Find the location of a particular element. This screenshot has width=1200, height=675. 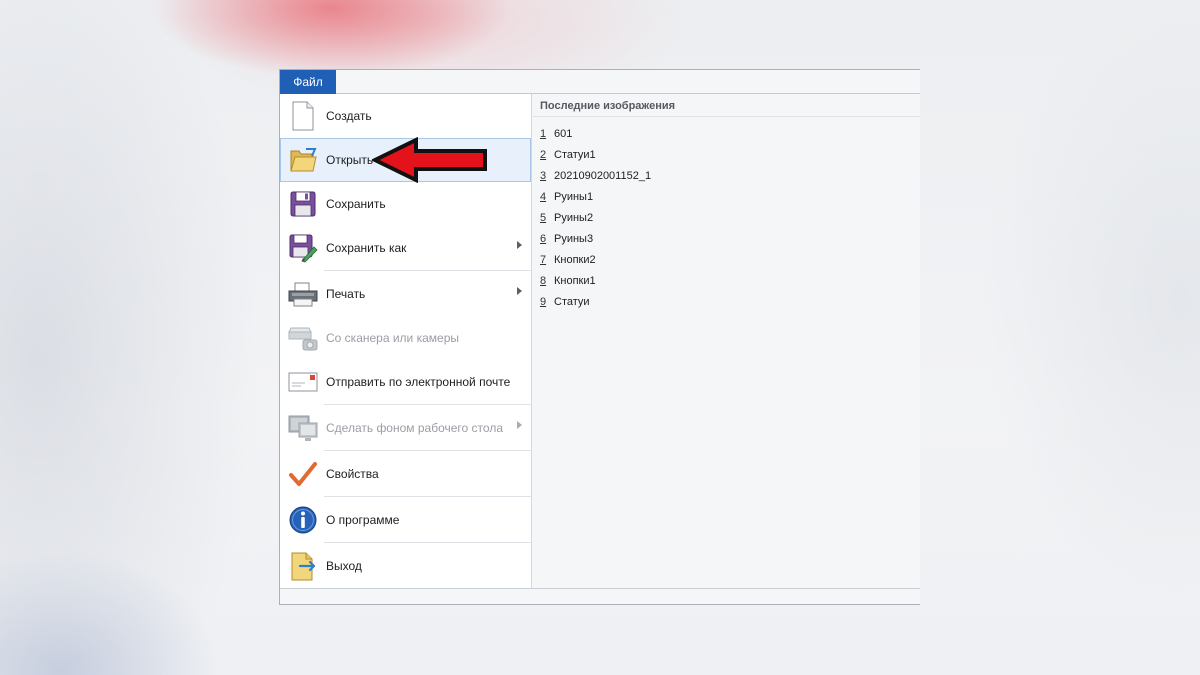

menu-item-save: Сохранить is located at coordinates (405, 204).